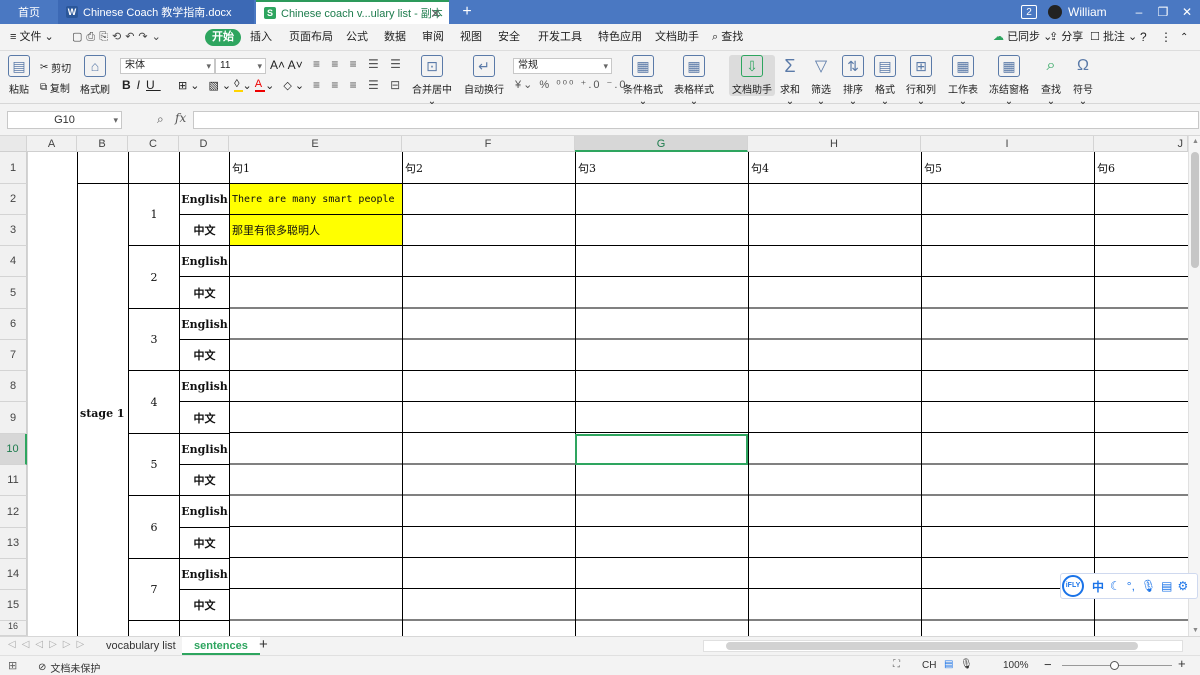 This screenshot has height=675, width=1200. Describe the element at coordinates (1007, 144) in the screenshot. I see `column-header-i: I` at that location.